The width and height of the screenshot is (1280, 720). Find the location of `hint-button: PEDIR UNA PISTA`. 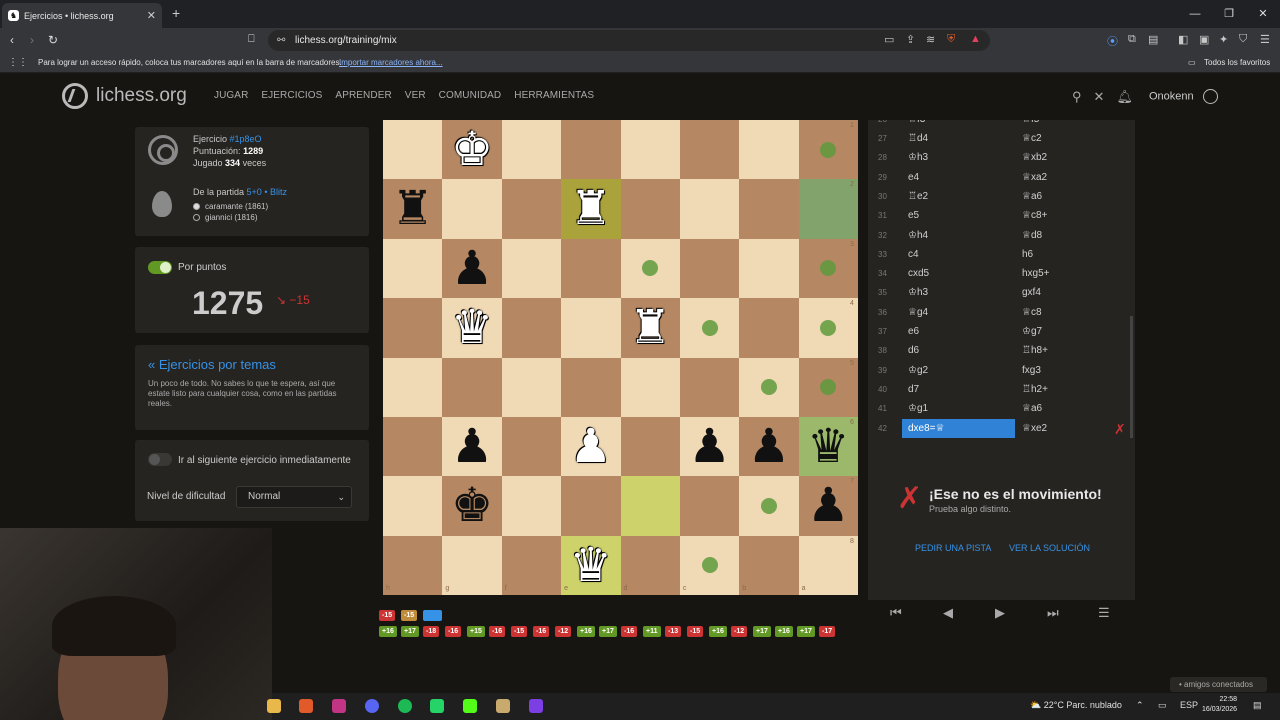

hint-button: PEDIR UNA PISTA is located at coordinates (953, 548).